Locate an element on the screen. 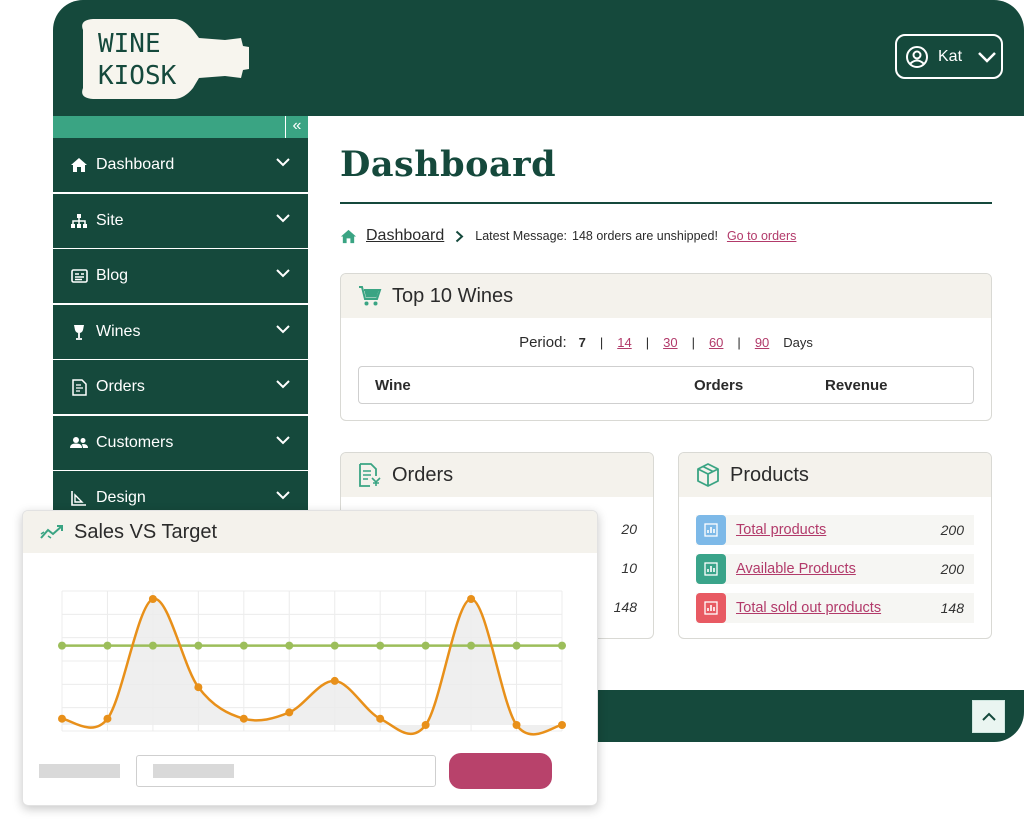 The image size is (1024, 832). users-icon is located at coordinates (79, 443).